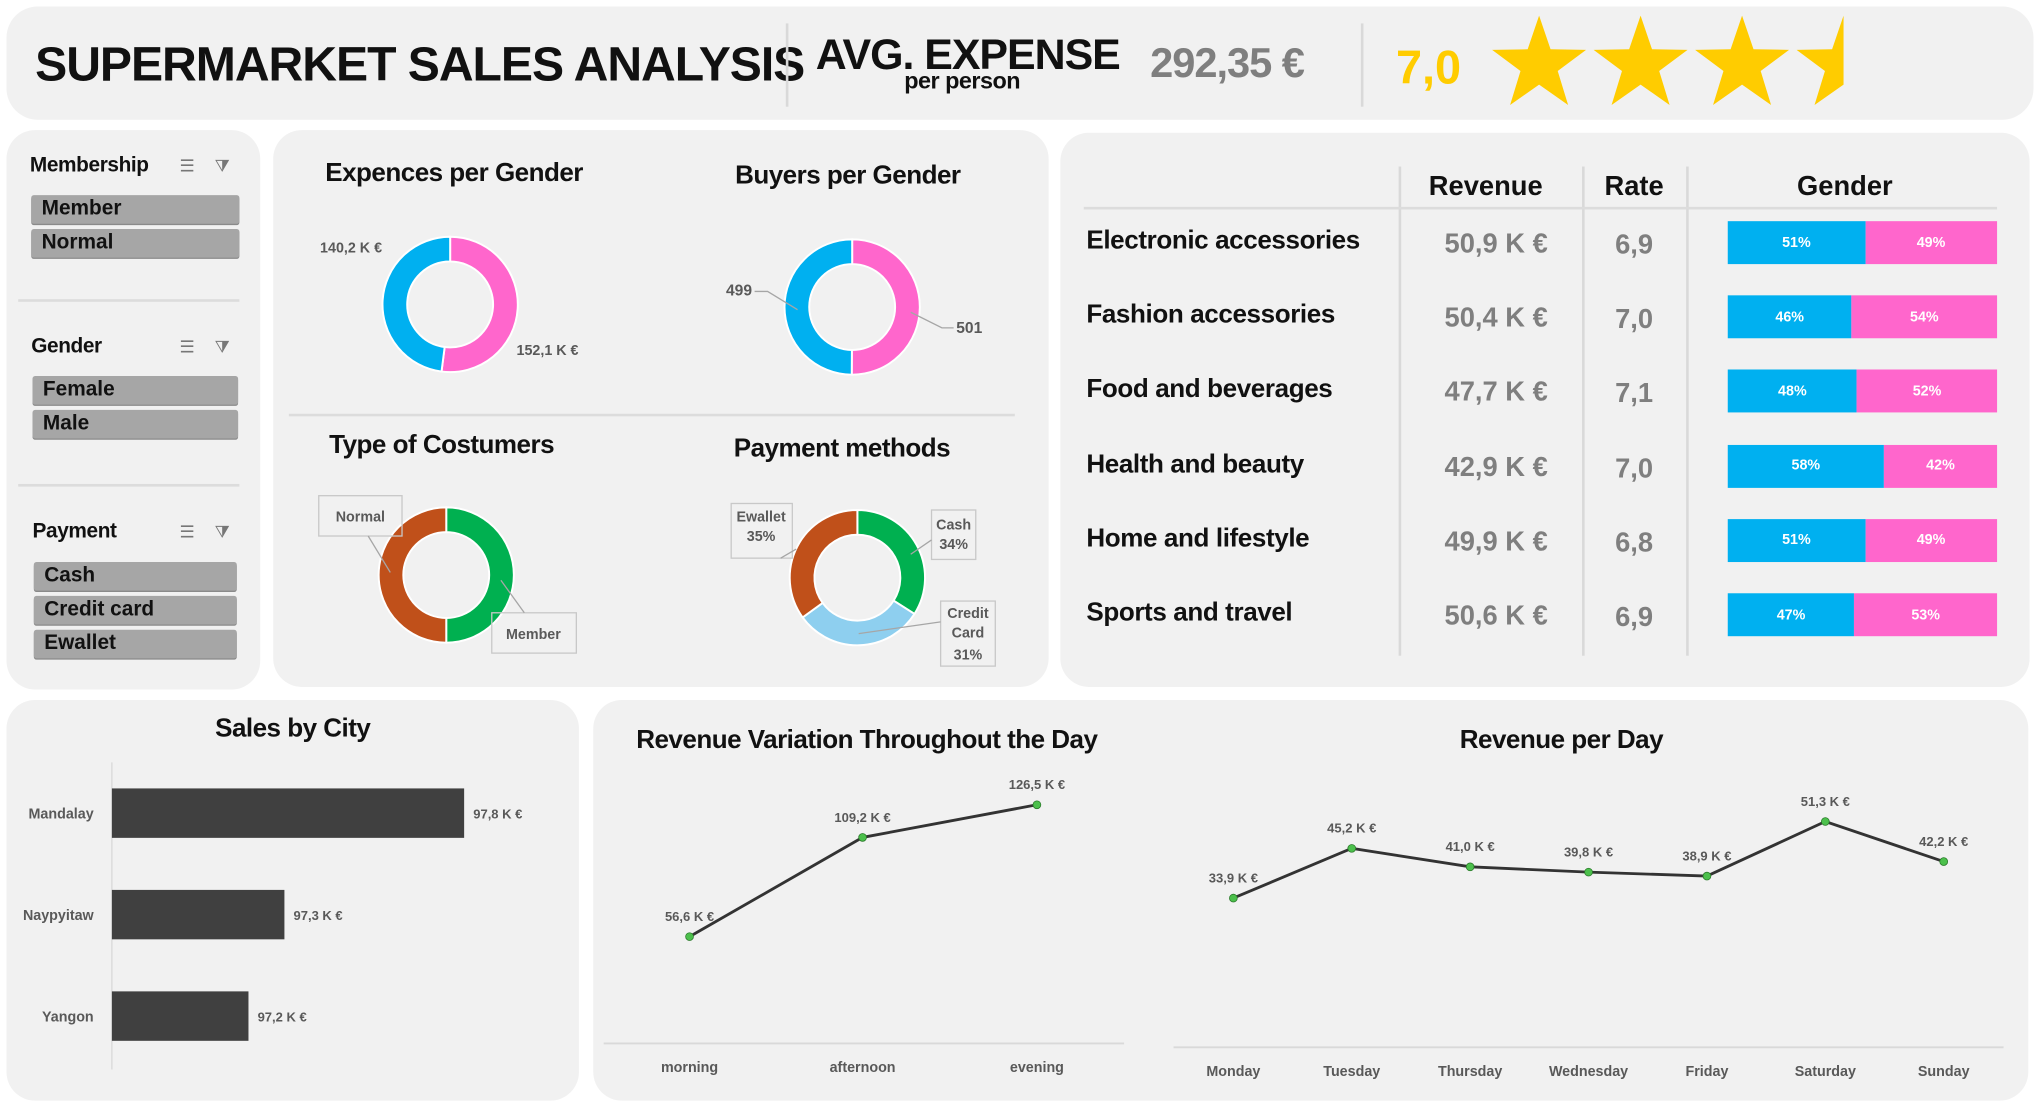 The width and height of the screenshot is (2040, 1111). Describe the element at coordinates (1351, 828) in the screenshot. I see `perday-data-label: 45,2 K €` at that location.